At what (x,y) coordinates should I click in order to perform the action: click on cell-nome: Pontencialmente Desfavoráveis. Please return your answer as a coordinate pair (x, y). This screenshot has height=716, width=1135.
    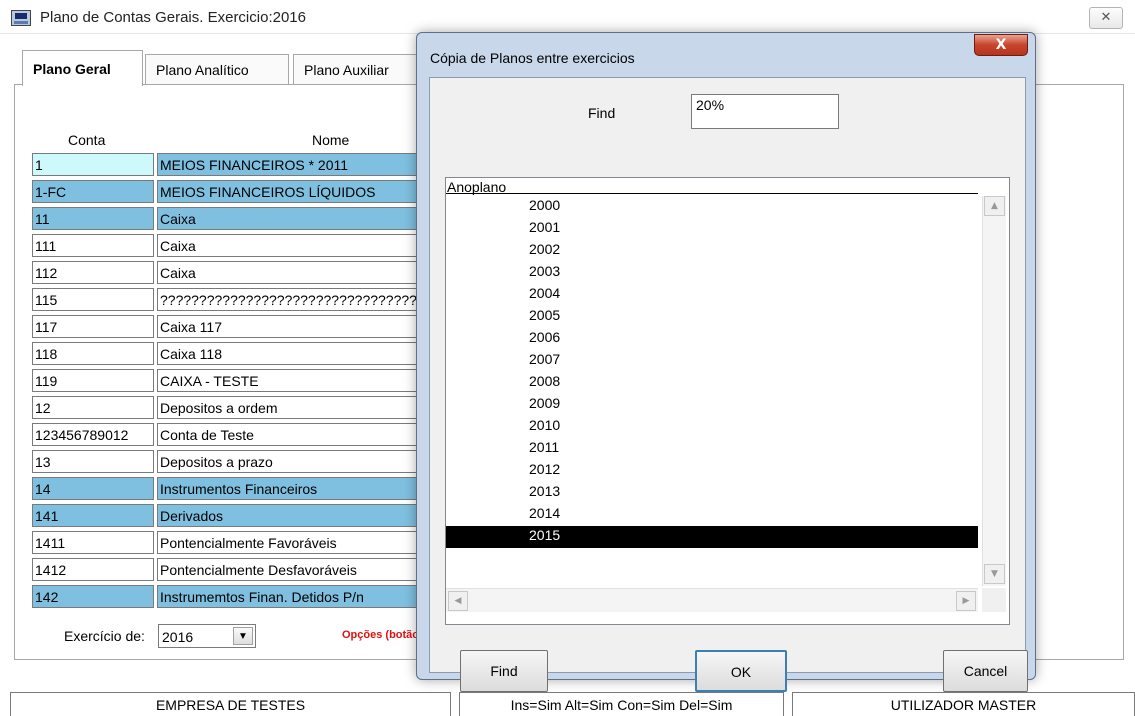
    Looking at the image, I should click on (289, 569).